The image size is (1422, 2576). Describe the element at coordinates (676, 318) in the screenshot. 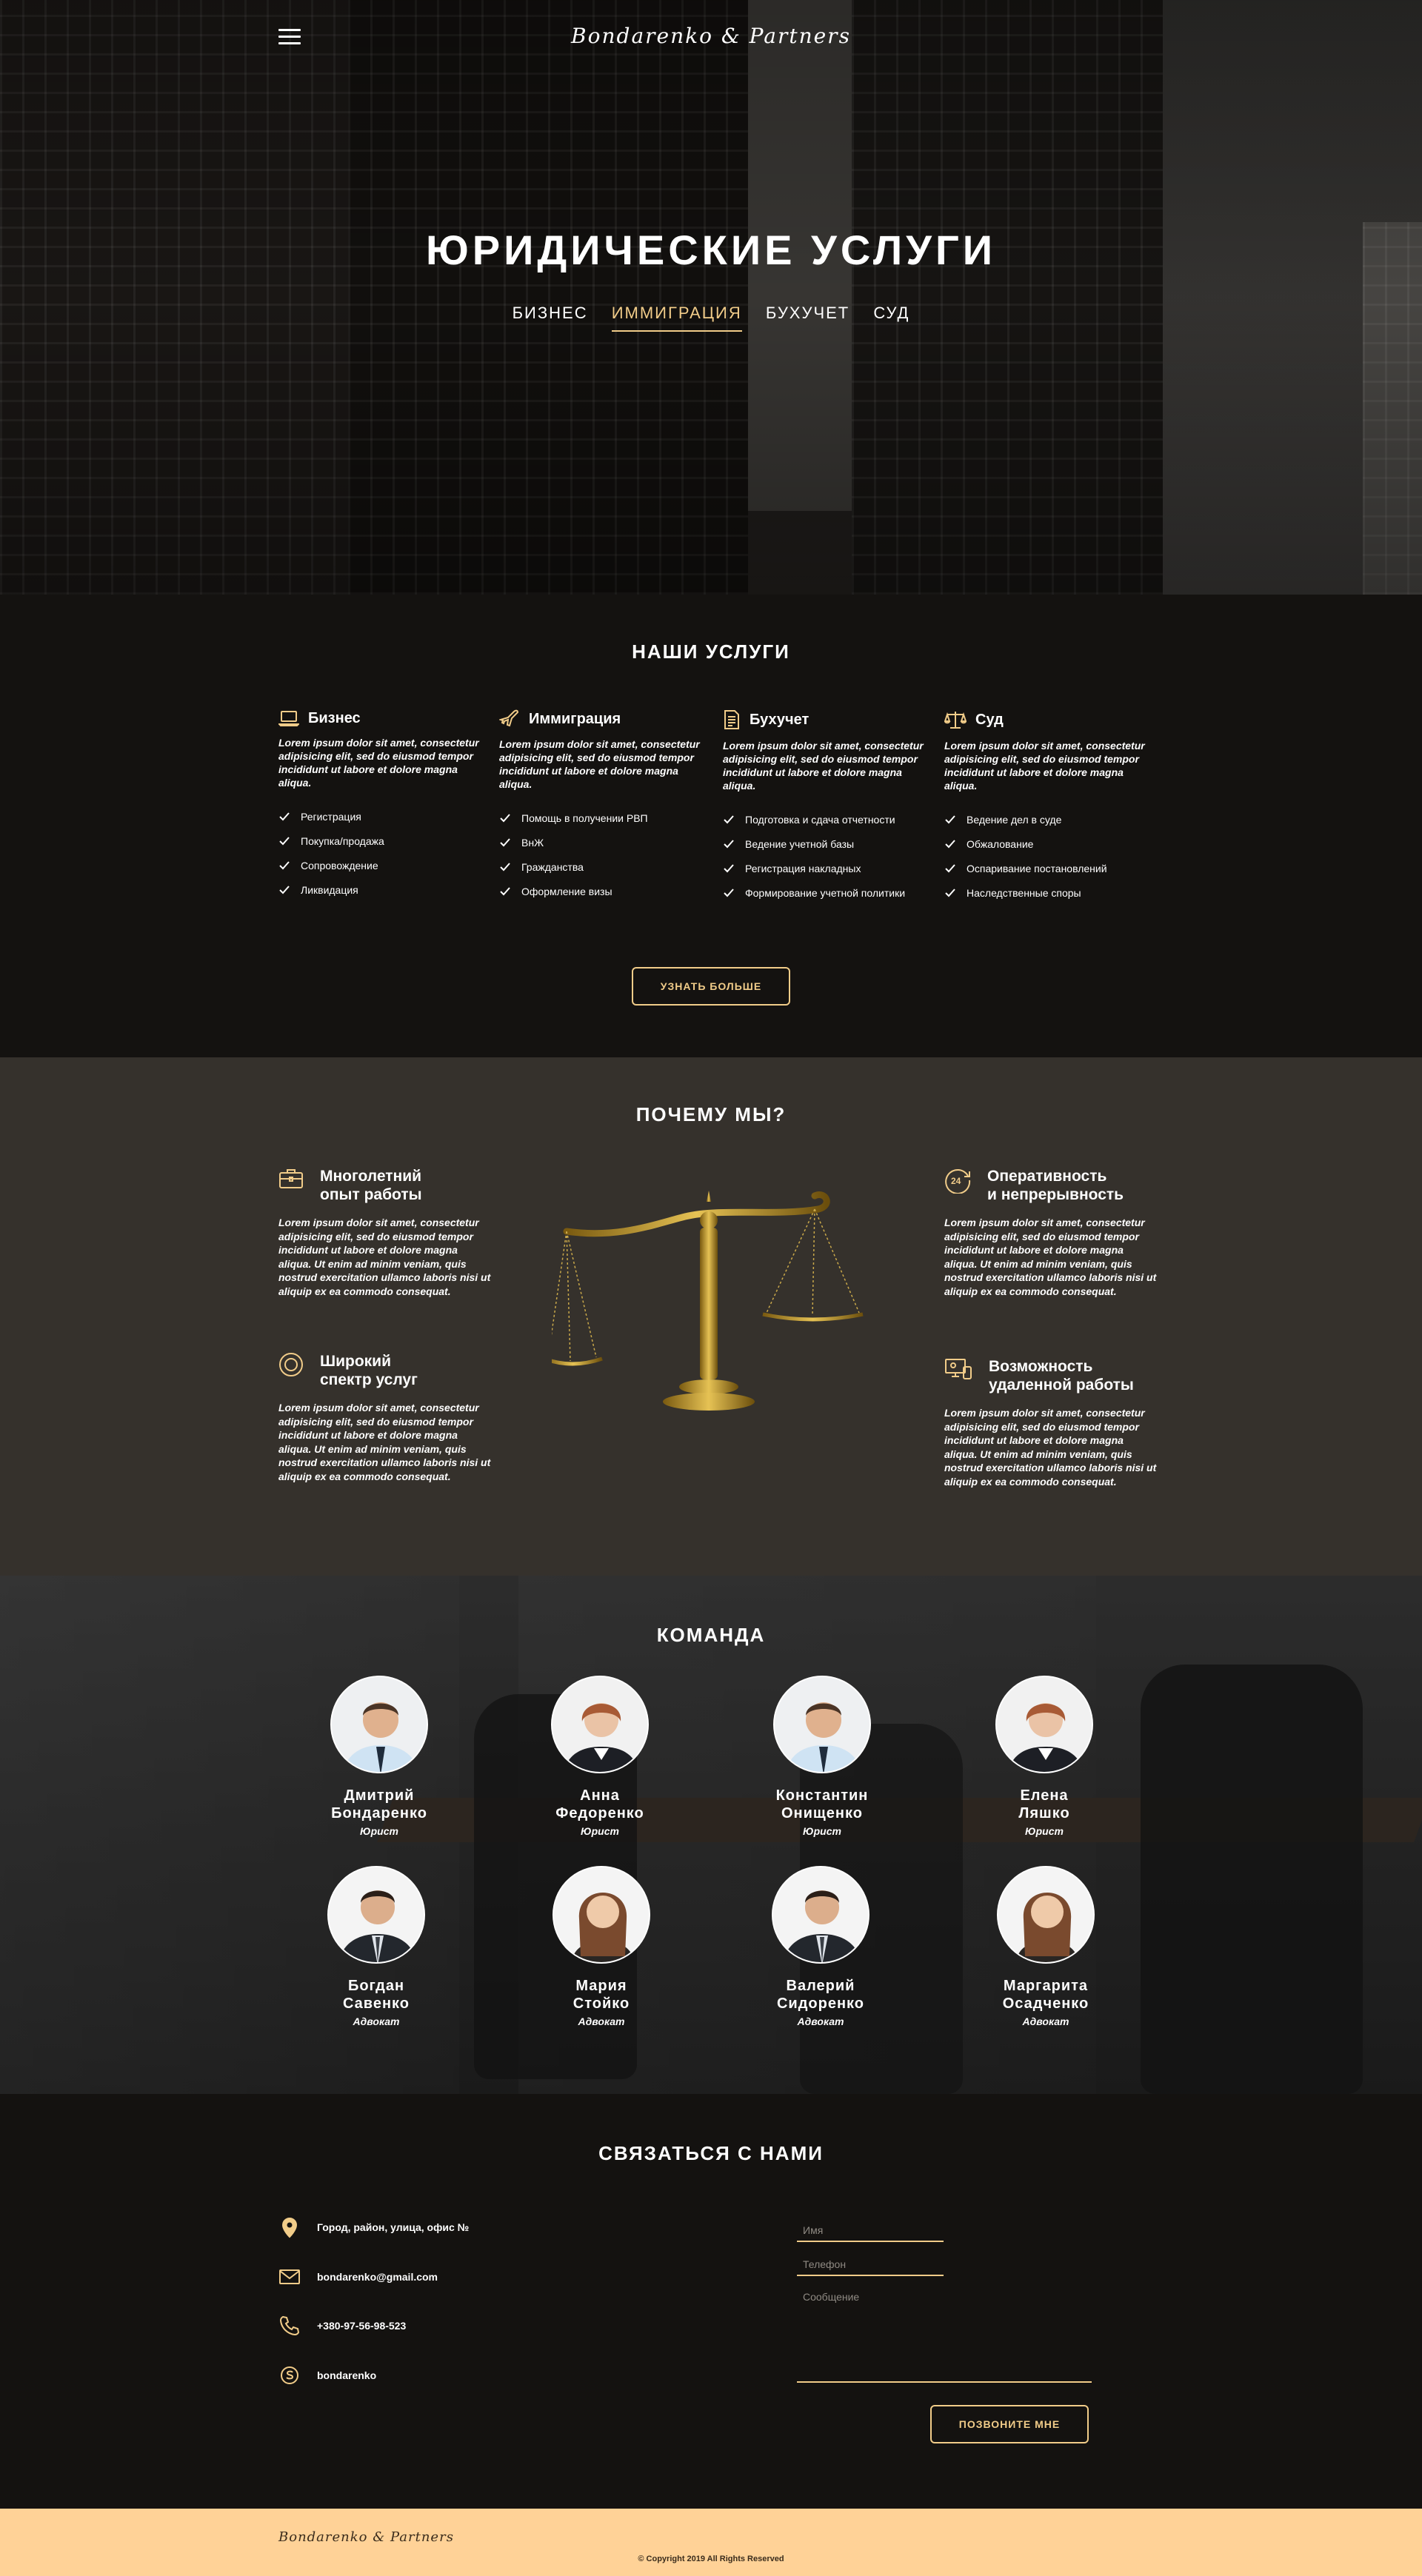

I see `tab-immigration: ИММИГРАЦИЯ` at that location.